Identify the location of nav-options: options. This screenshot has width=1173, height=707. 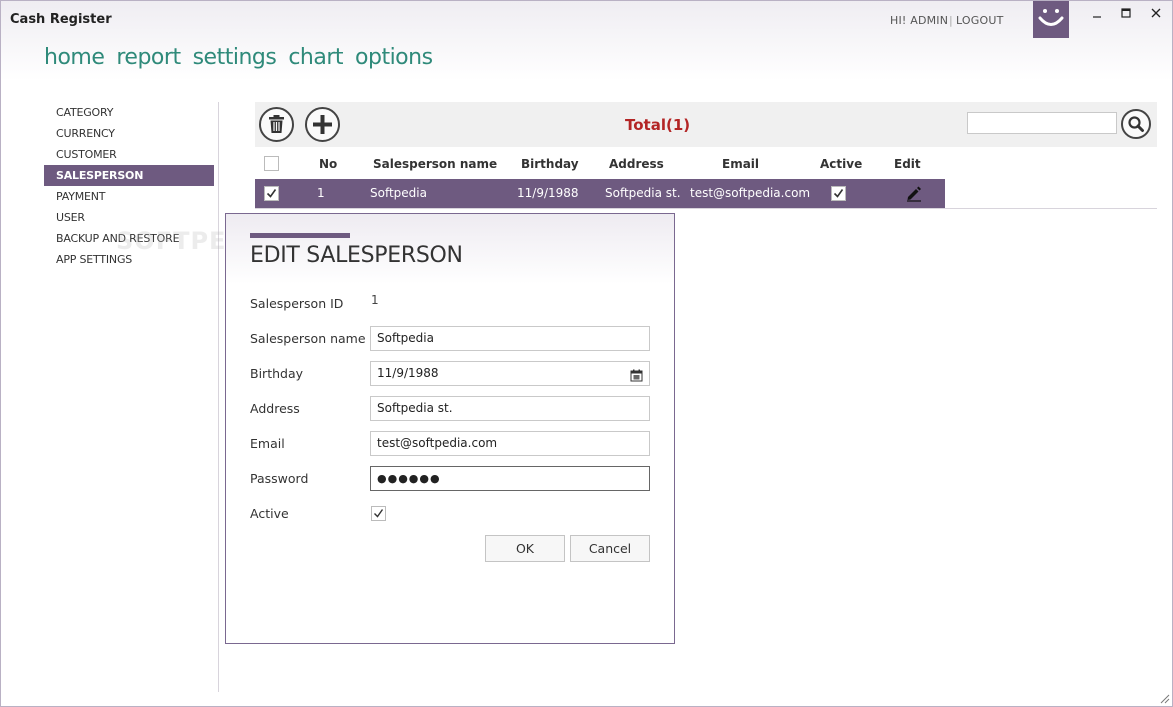
(394, 57).